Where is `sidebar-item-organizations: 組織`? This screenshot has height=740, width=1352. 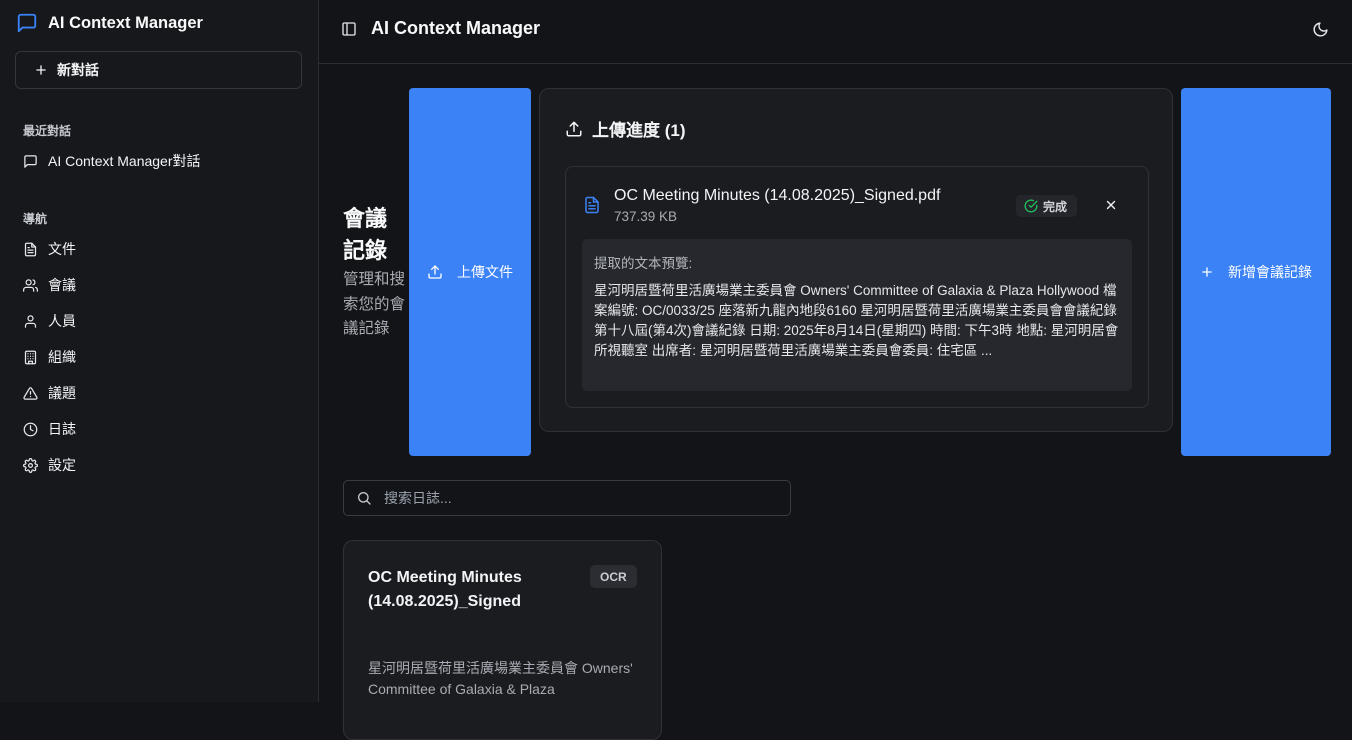 sidebar-item-organizations: 組織 is located at coordinates (163, 357).